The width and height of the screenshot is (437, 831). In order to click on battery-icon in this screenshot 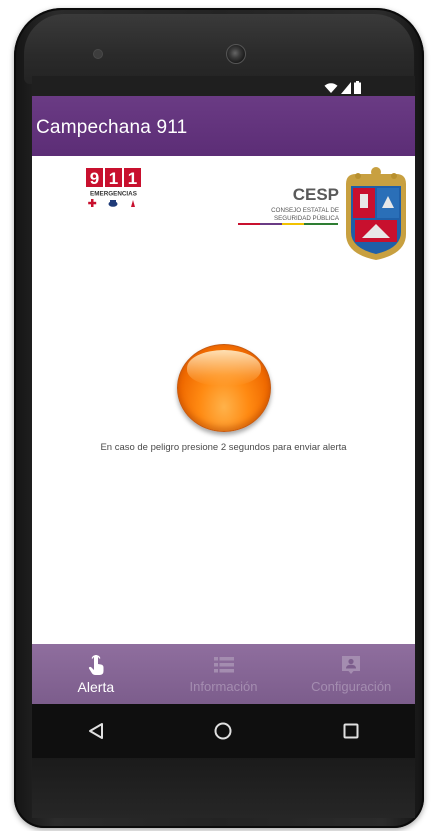, I will do `click(357, 87)`.